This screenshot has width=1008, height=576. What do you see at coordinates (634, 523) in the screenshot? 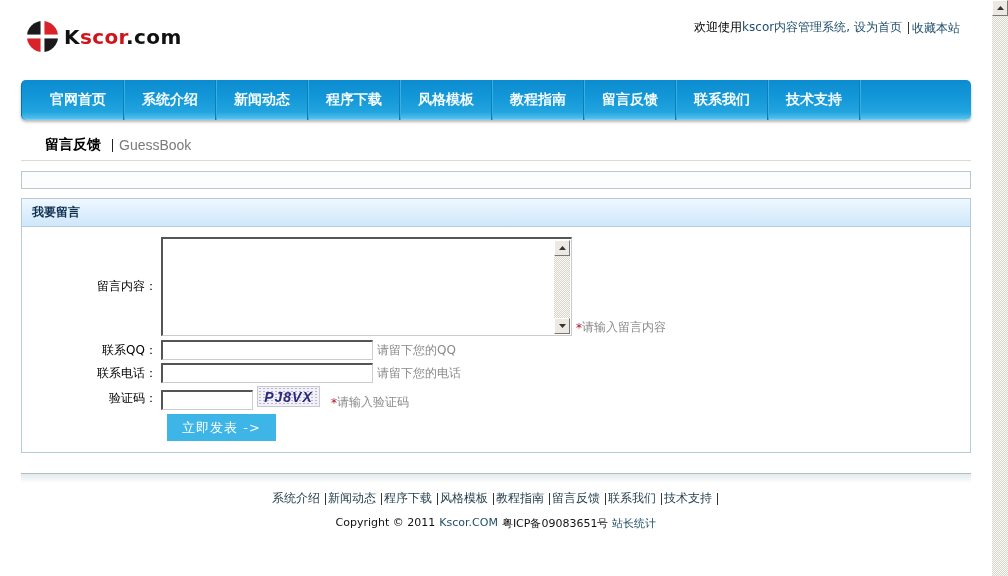
I see `footer-link: 站长统计` at bounding box center [634, 523].